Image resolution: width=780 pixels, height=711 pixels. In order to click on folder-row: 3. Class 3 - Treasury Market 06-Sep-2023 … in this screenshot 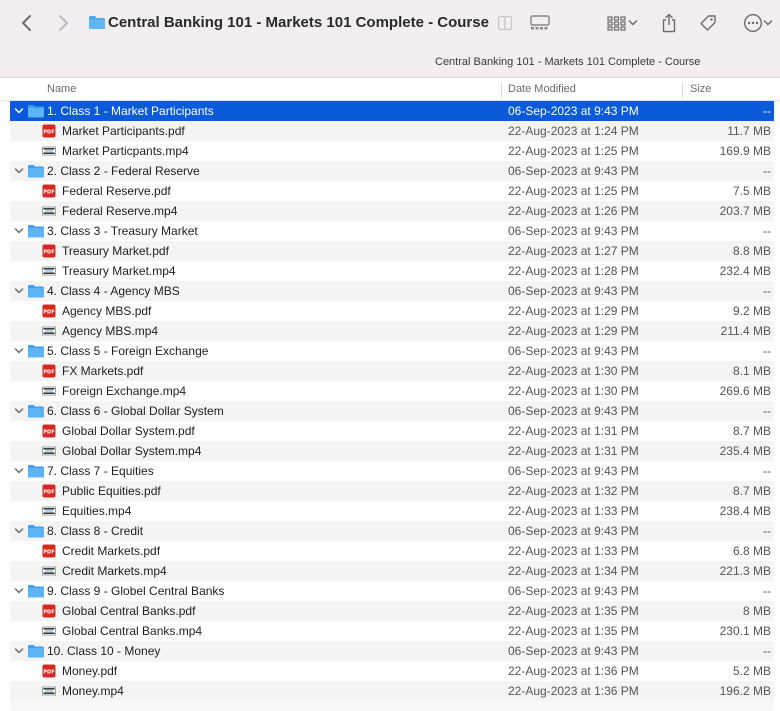, I will do `click(390, 231)`.